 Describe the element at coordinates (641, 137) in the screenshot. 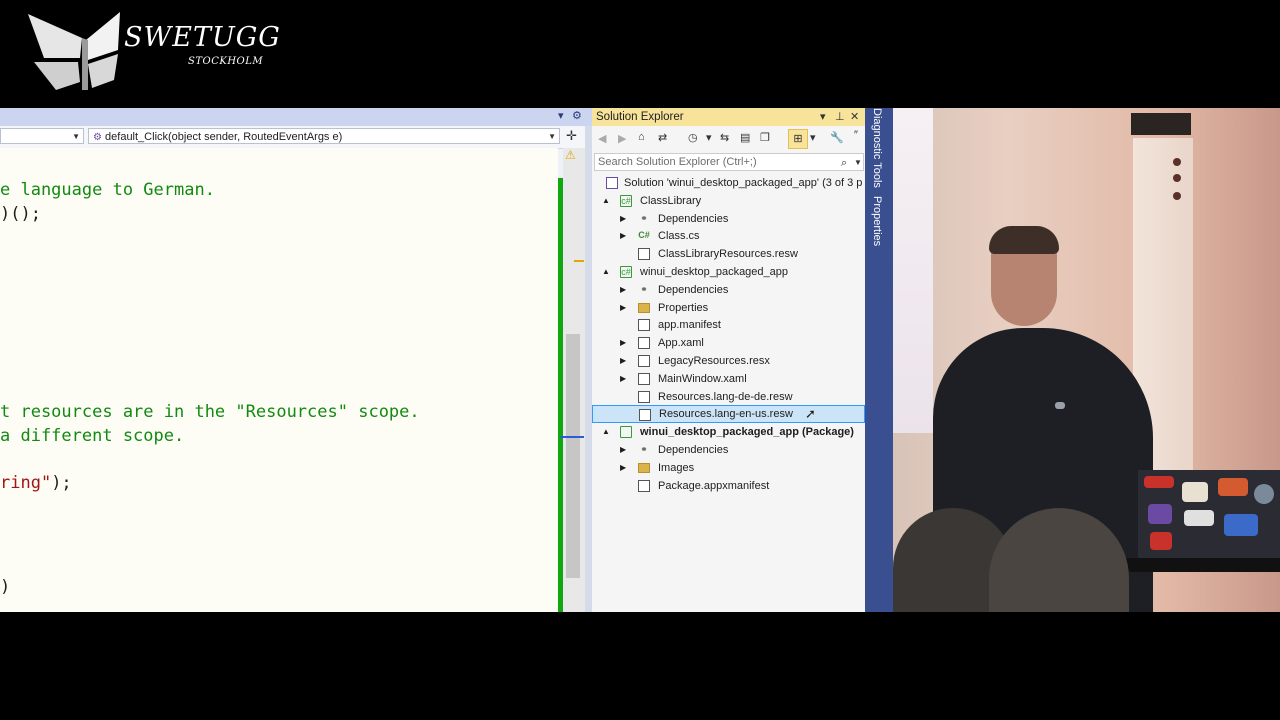

I see `home-icon: ⌂` at that location.